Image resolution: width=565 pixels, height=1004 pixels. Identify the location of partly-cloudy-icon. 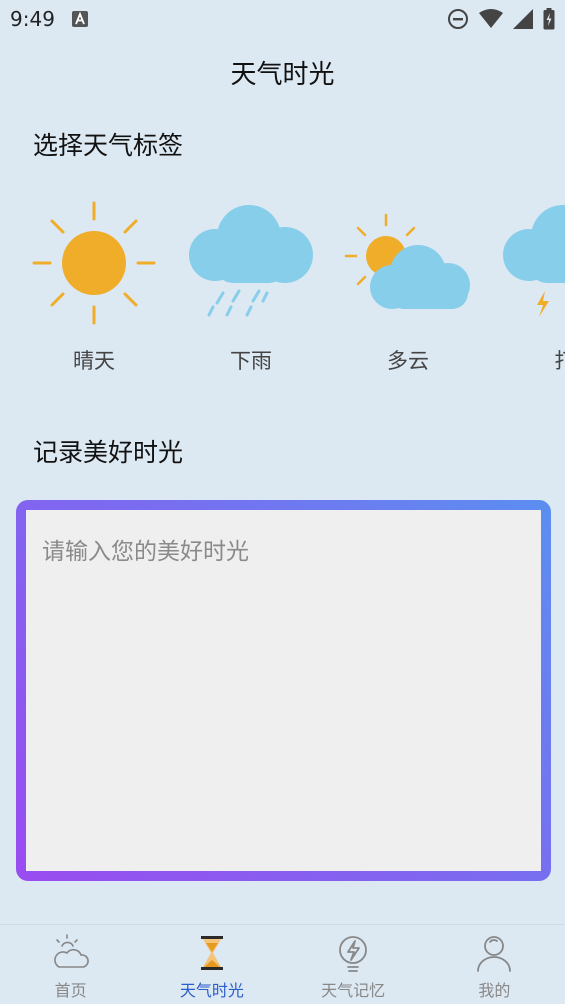
(407, 261).